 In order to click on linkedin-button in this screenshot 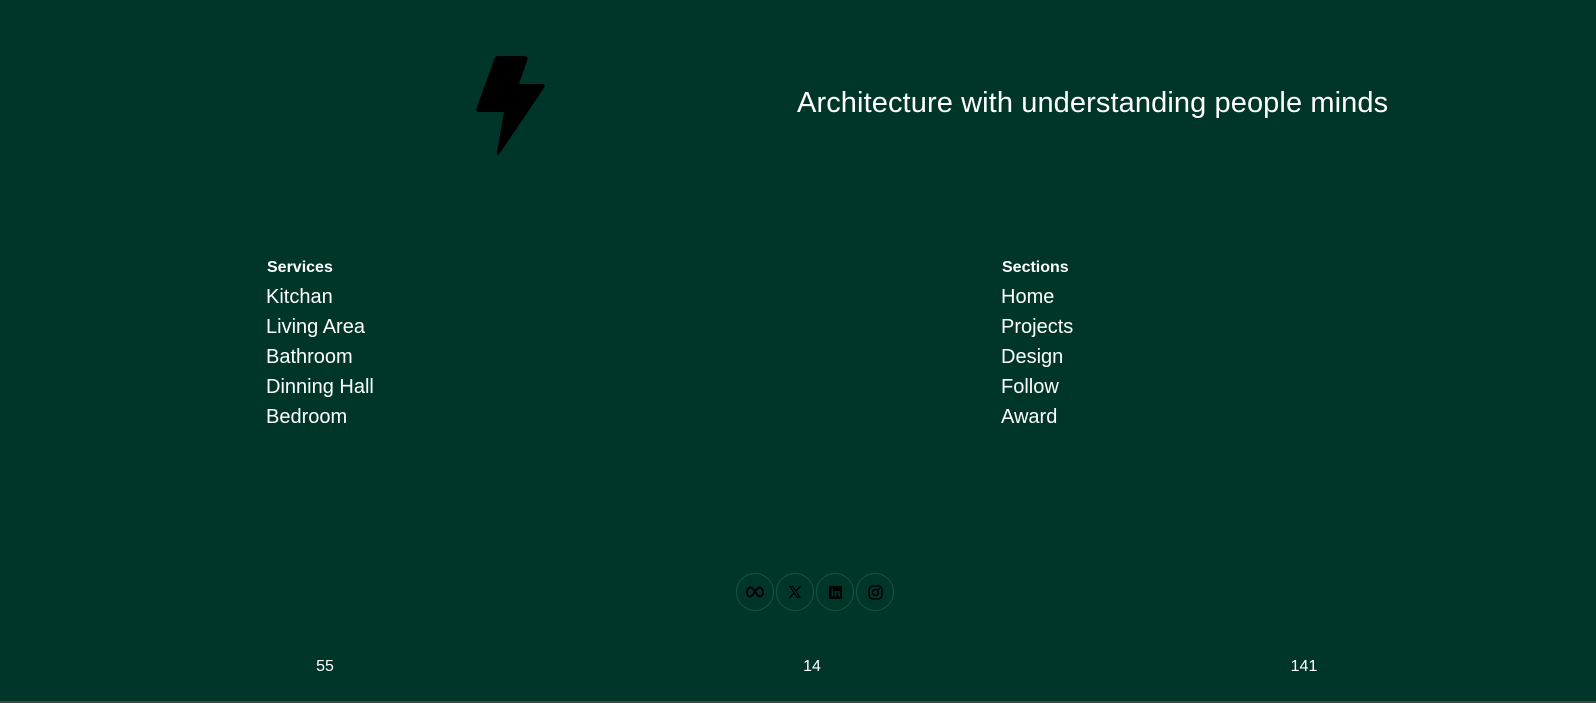, I will do `click(835, 592)`.